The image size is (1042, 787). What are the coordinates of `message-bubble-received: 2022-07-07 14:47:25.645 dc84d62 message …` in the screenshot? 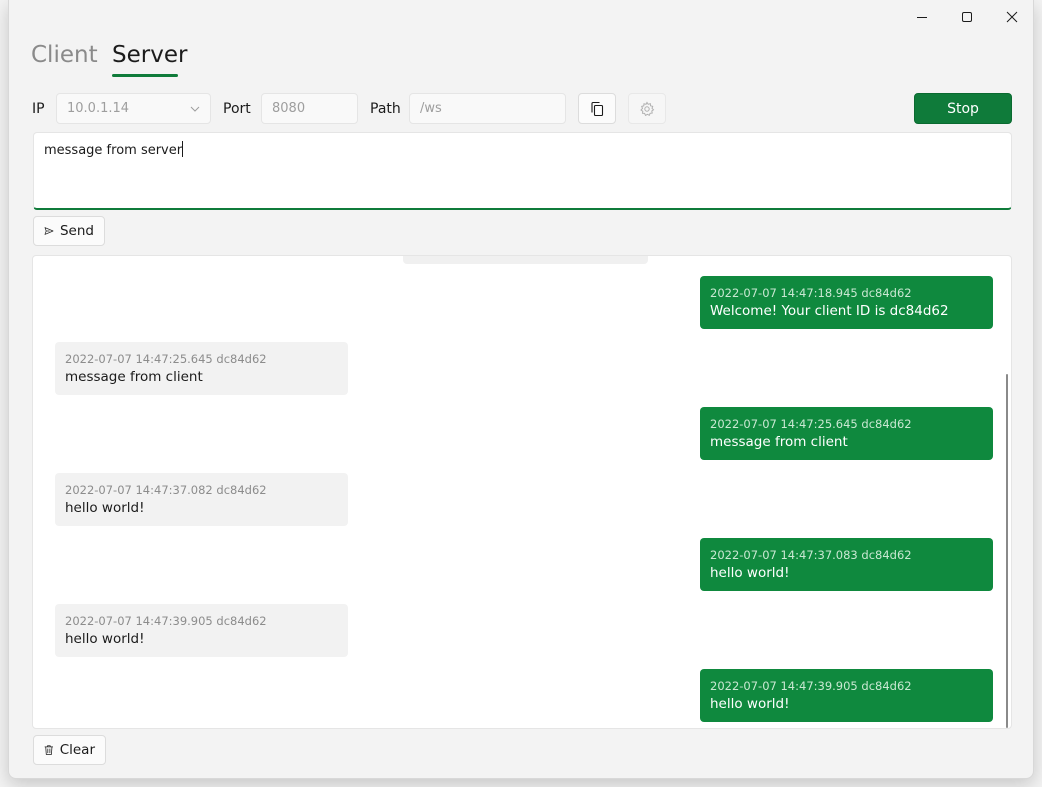 It's located at (201, 368).